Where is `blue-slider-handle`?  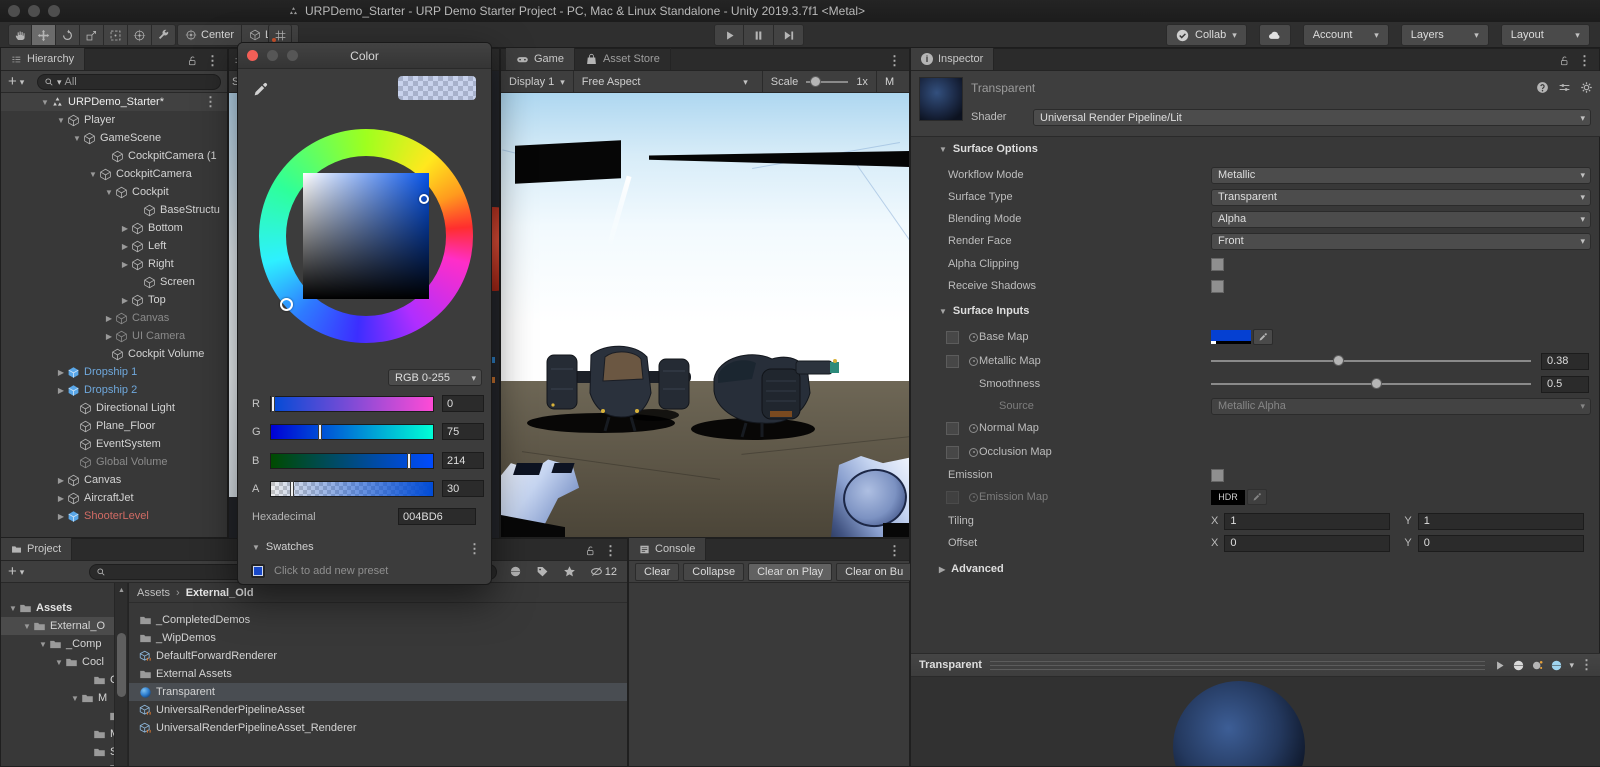 blue-slider-handle is located at coordinates (409, 460).